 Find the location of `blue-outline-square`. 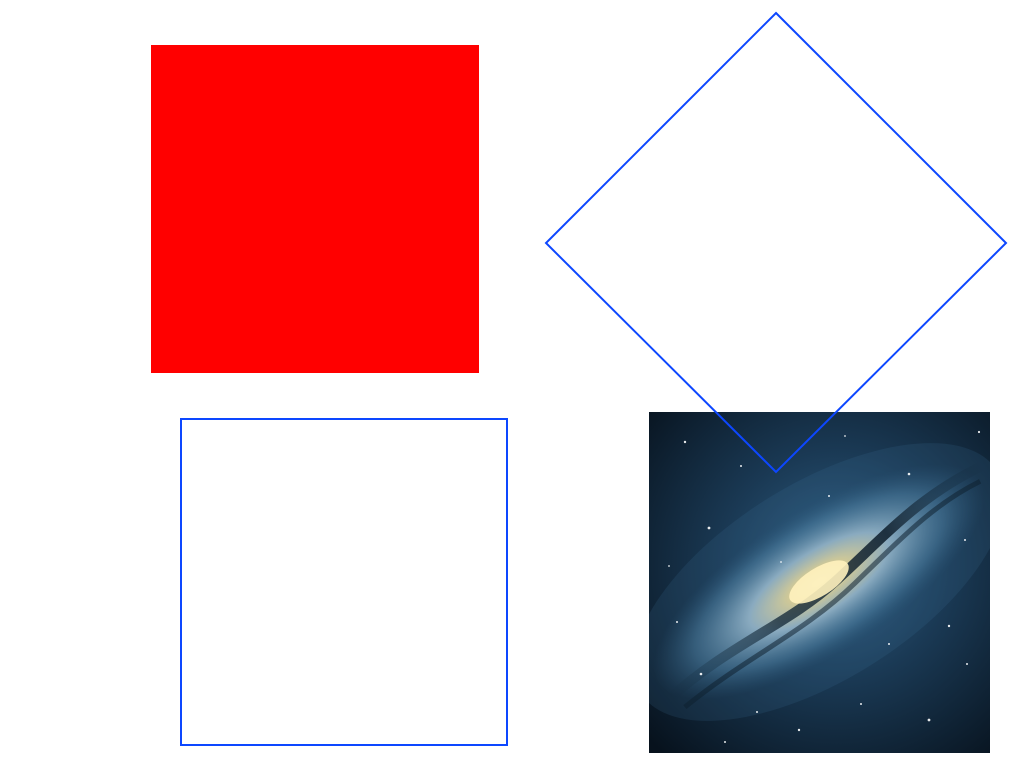

blue-outline-square is located at coordinates (344, 582).